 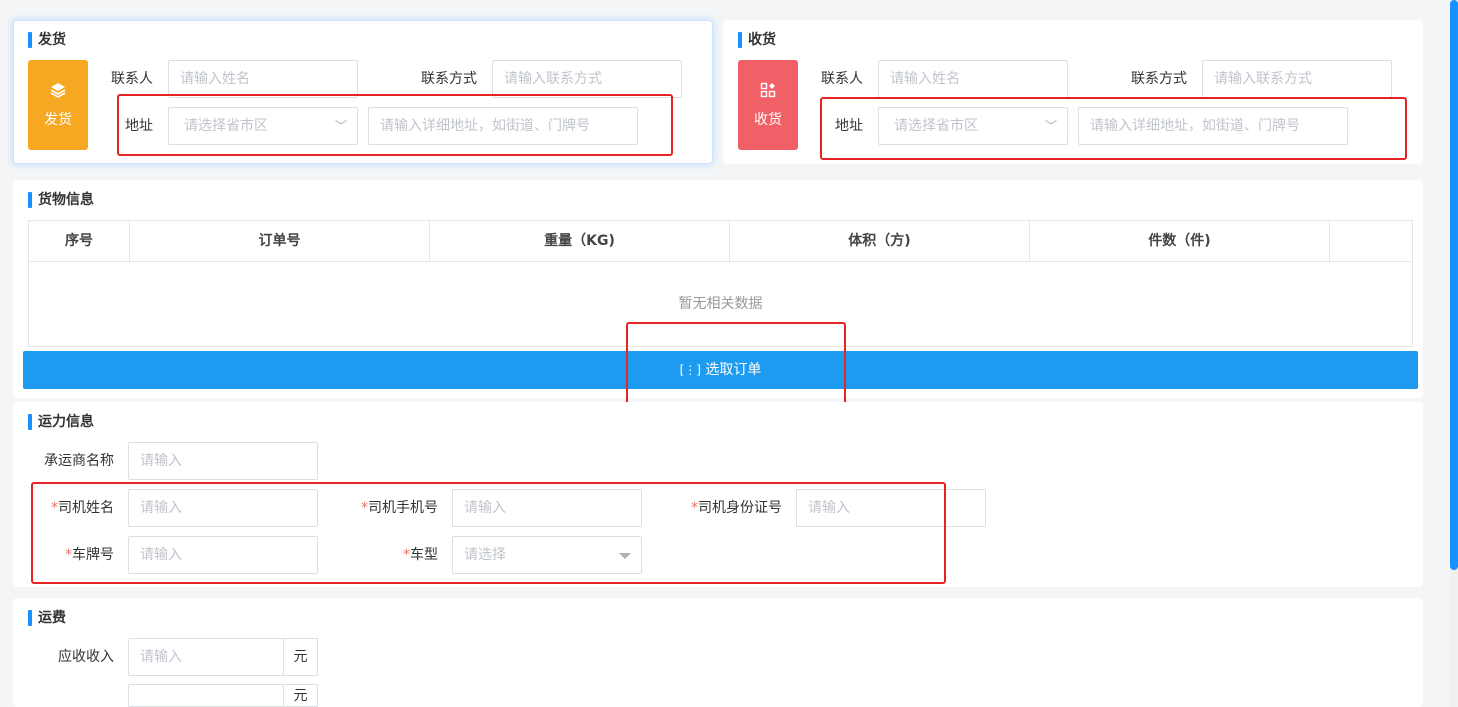 What do you see at coordinates (1113, 128) in the screenshot?
I see `receive-address-annotation` at bounding box center [1113, 128].